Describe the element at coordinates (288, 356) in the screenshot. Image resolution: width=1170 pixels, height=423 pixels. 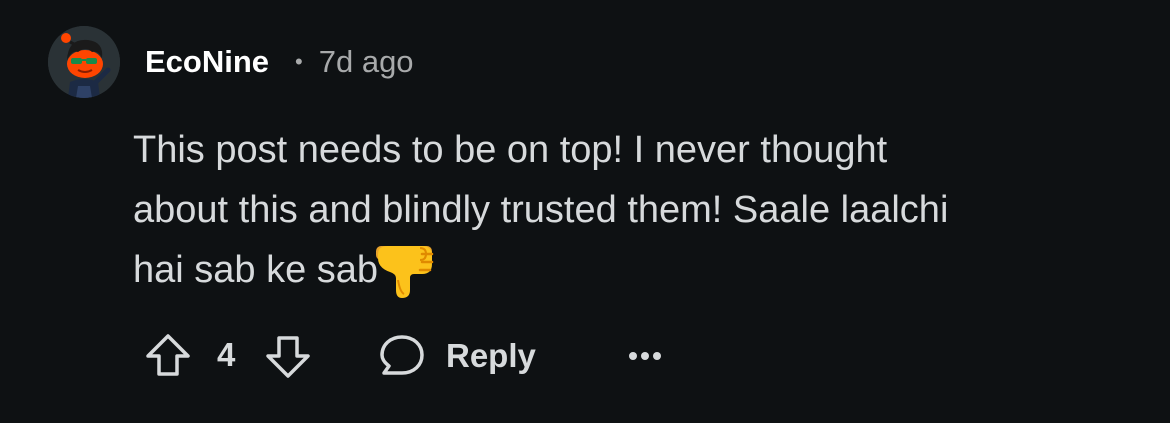
I see `arrow-down-icon` at that location.